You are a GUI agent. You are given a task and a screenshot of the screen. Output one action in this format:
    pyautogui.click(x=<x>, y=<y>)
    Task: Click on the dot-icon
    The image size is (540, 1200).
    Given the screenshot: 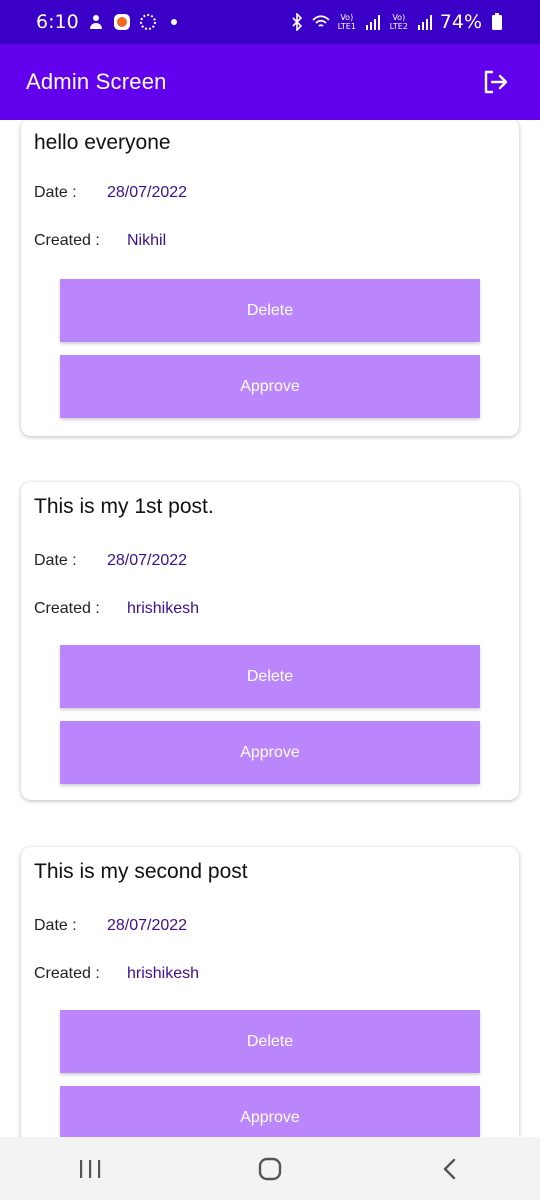 What is the action you would take?
    pyautogui.click(x=173, y=22)
    